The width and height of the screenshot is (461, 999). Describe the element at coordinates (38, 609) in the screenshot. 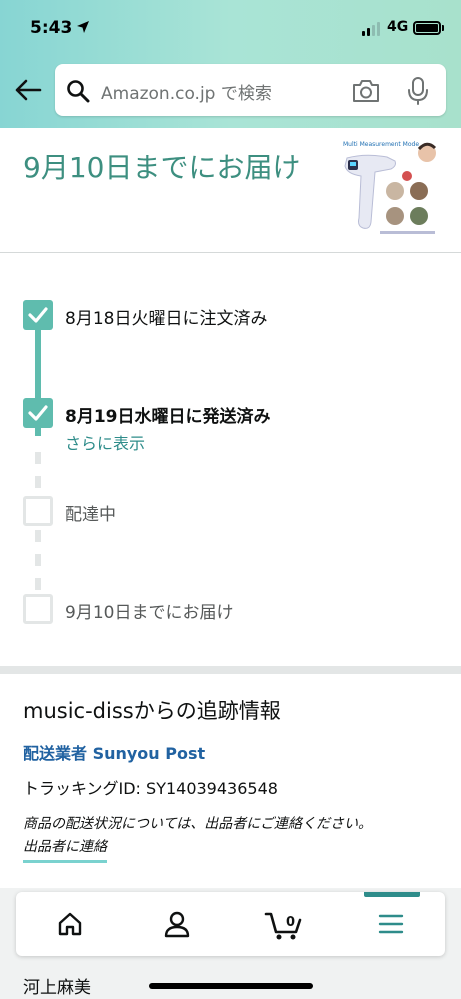

I see `step-checkbox-delivery` at that location.